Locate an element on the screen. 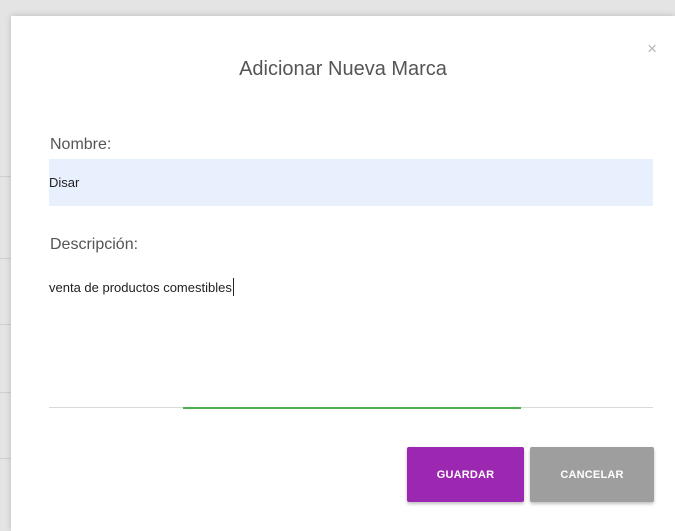 This screenshot has width=675, height=531. descripcion-value: venta de productos comestibles is located at coordinates (140, 287).